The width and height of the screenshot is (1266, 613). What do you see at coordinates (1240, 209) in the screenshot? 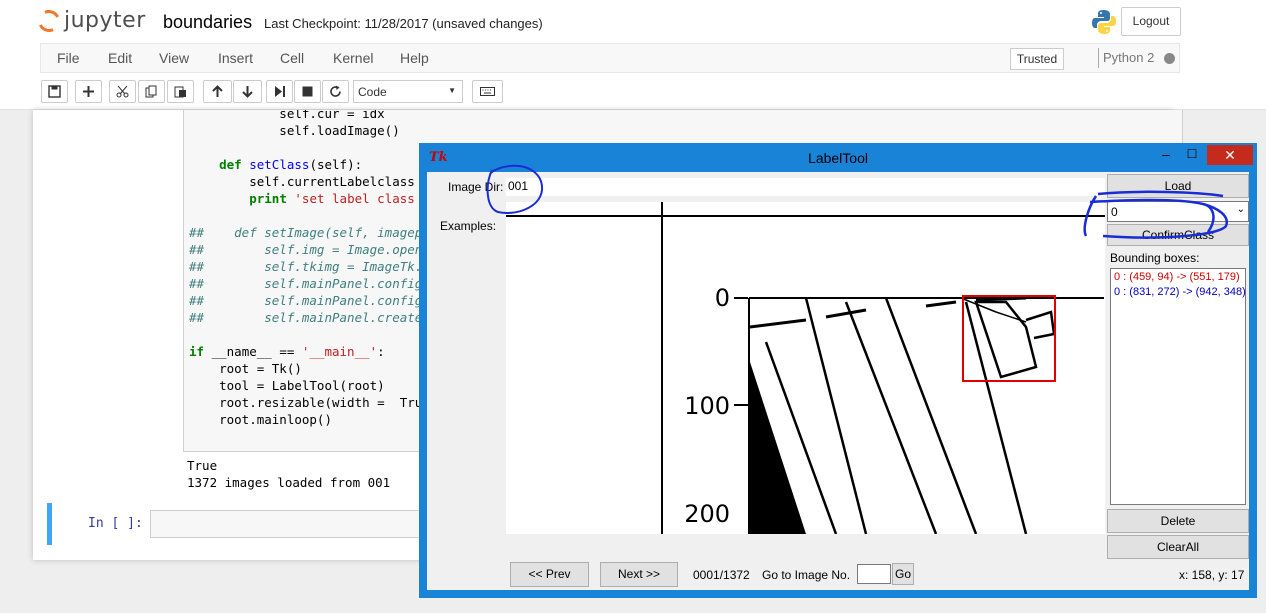
I see `combobox-arrow-icon: ⌄` at bounding box center [1240, 209].